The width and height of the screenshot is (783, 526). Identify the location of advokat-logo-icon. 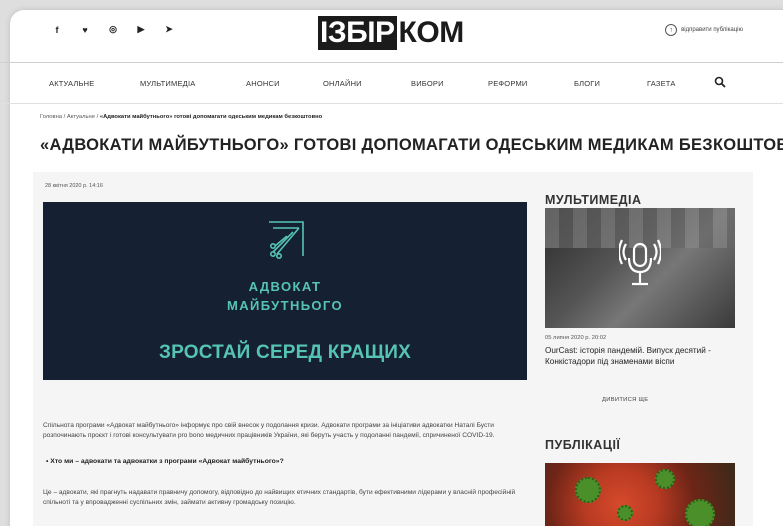
(286, 240).